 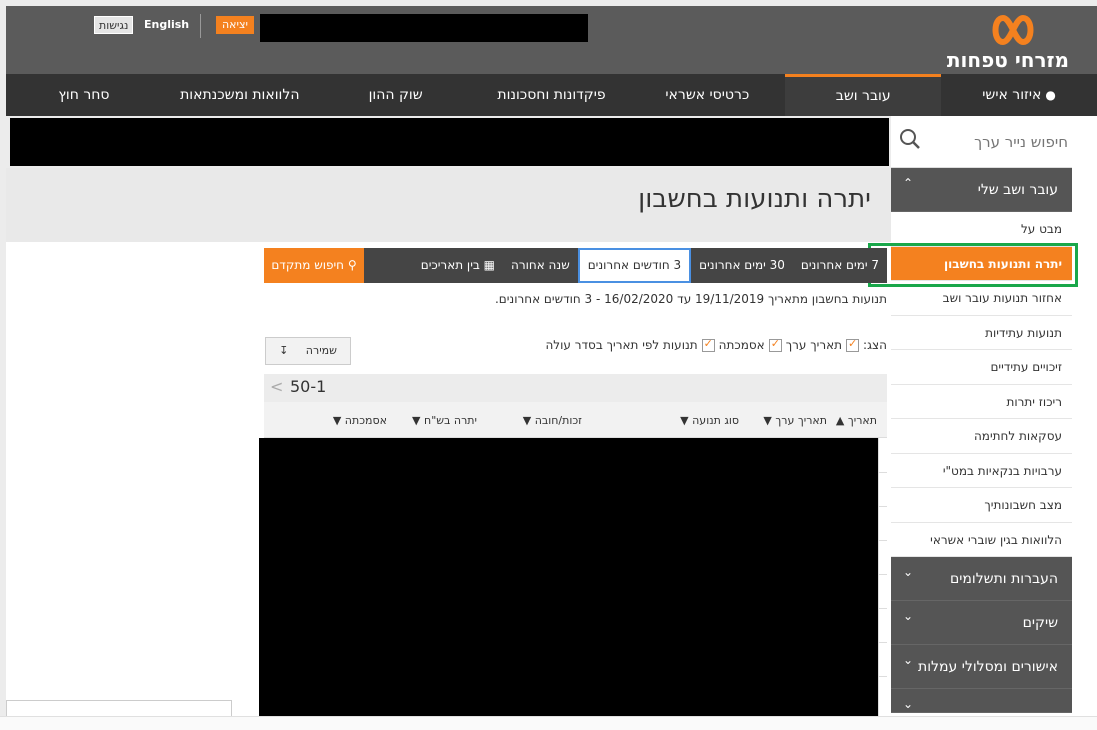 I want to click on sidebar-group-more: ⌄, so click(x=981, y=701).